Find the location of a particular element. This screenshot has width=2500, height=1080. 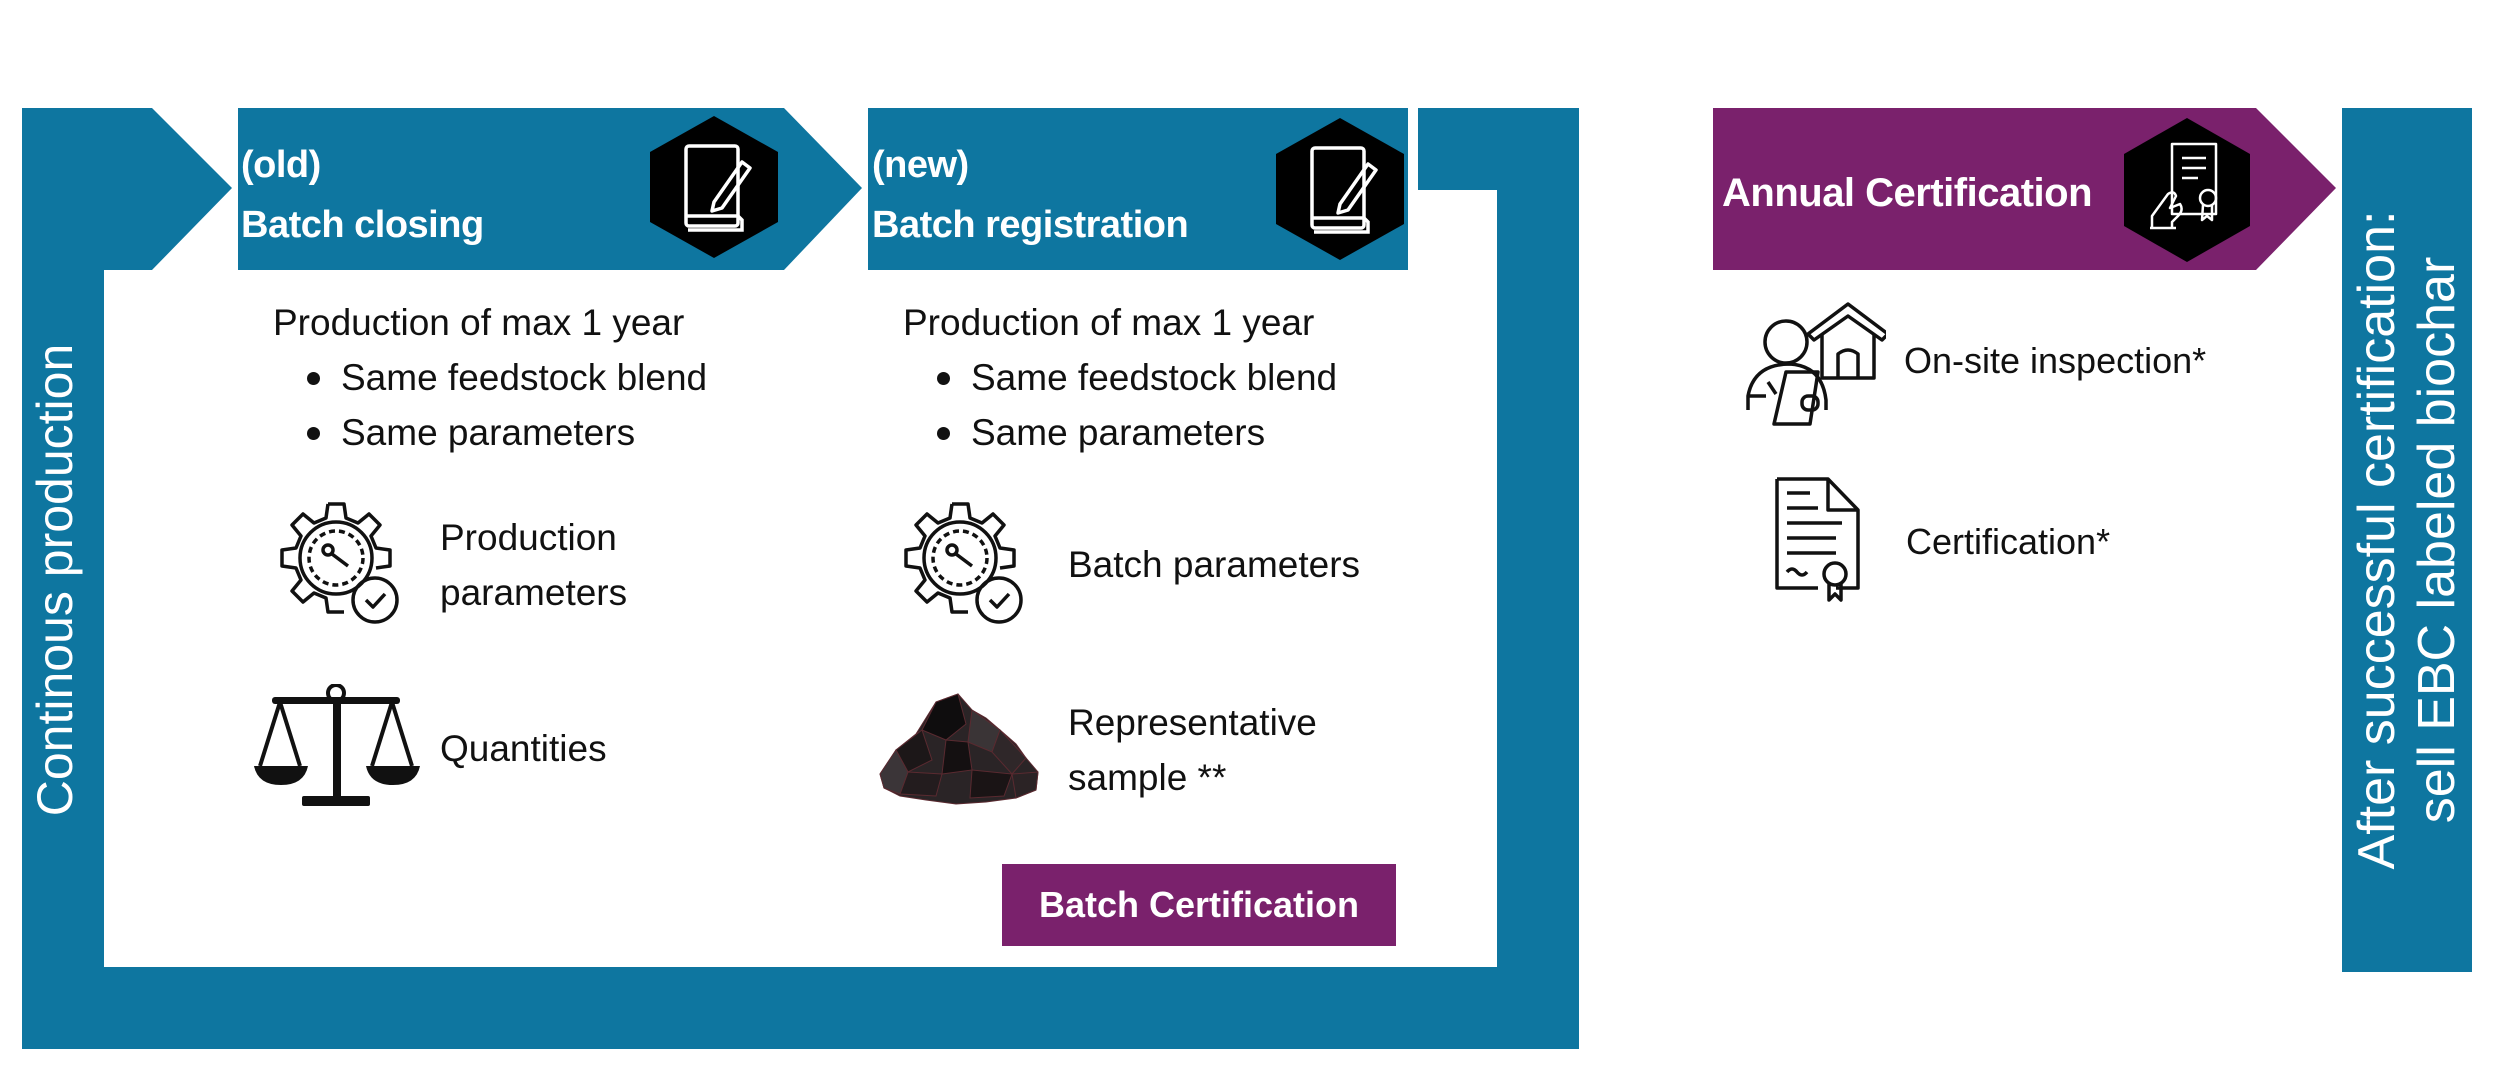

step2-intro: Production of max 1 year is located at coordinates (1109, 322).